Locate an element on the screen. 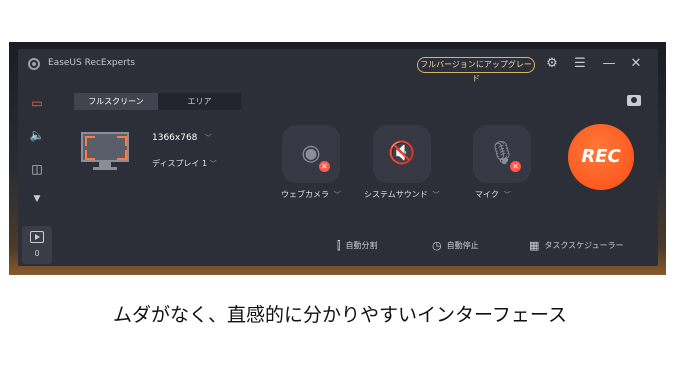 This screenshot has height=383, width=680. recordings-button: 0 is located at coordinates (37, 245).